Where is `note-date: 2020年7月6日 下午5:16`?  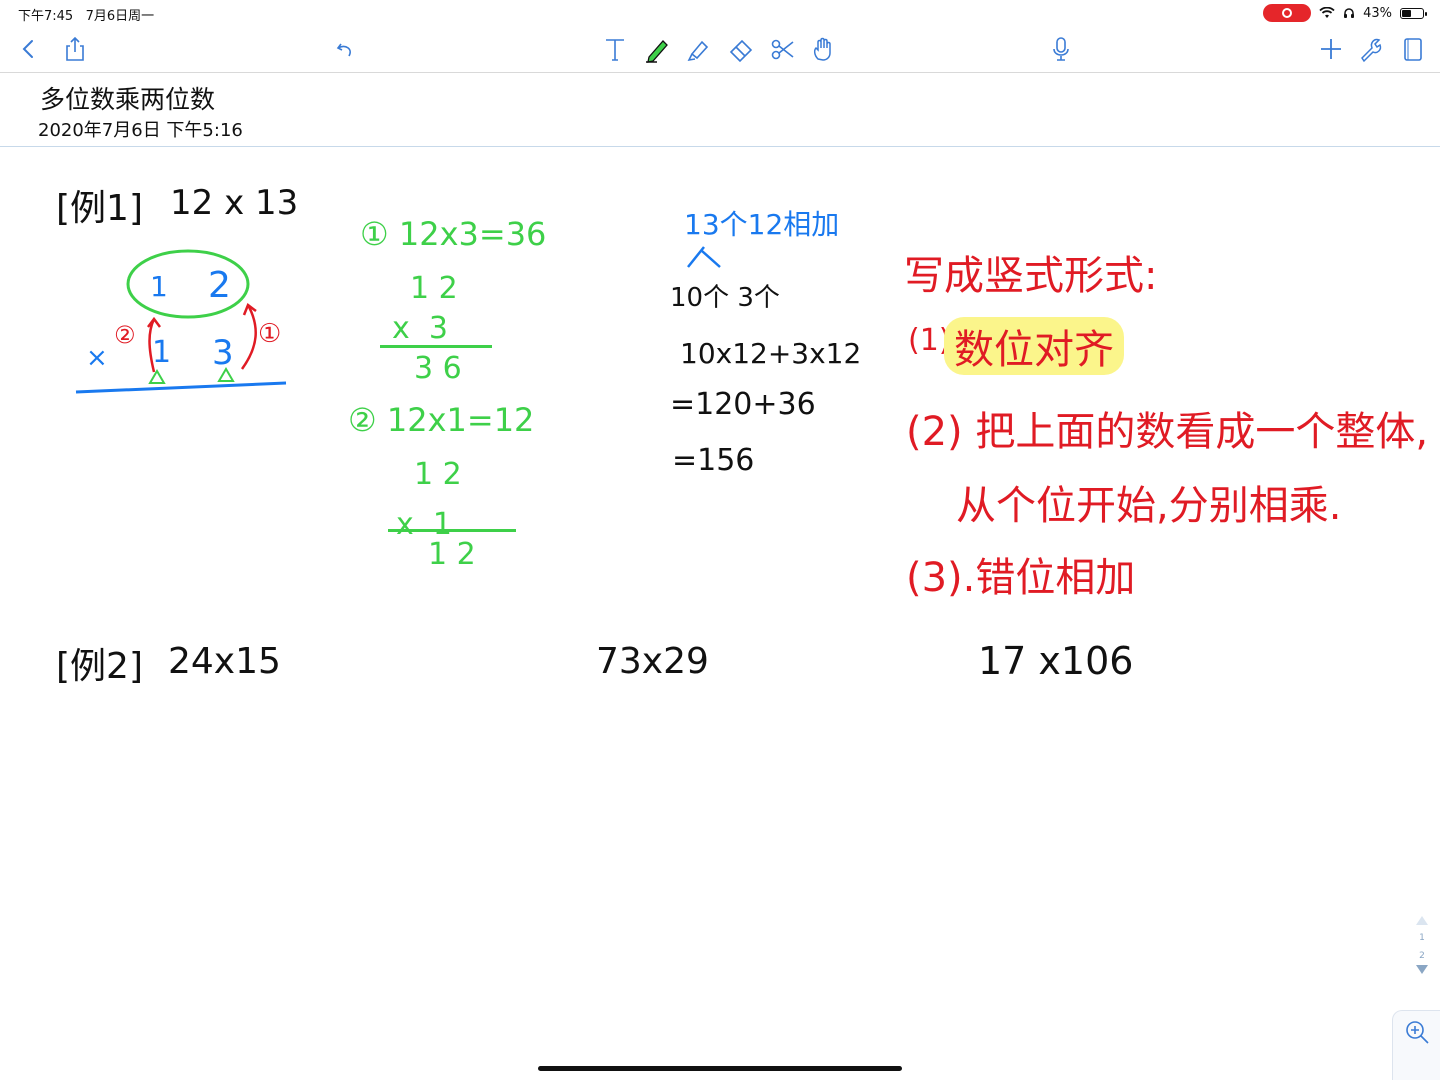 note-date: 2020年7月6日 下午5:16 is located at coordinates (140, 130).